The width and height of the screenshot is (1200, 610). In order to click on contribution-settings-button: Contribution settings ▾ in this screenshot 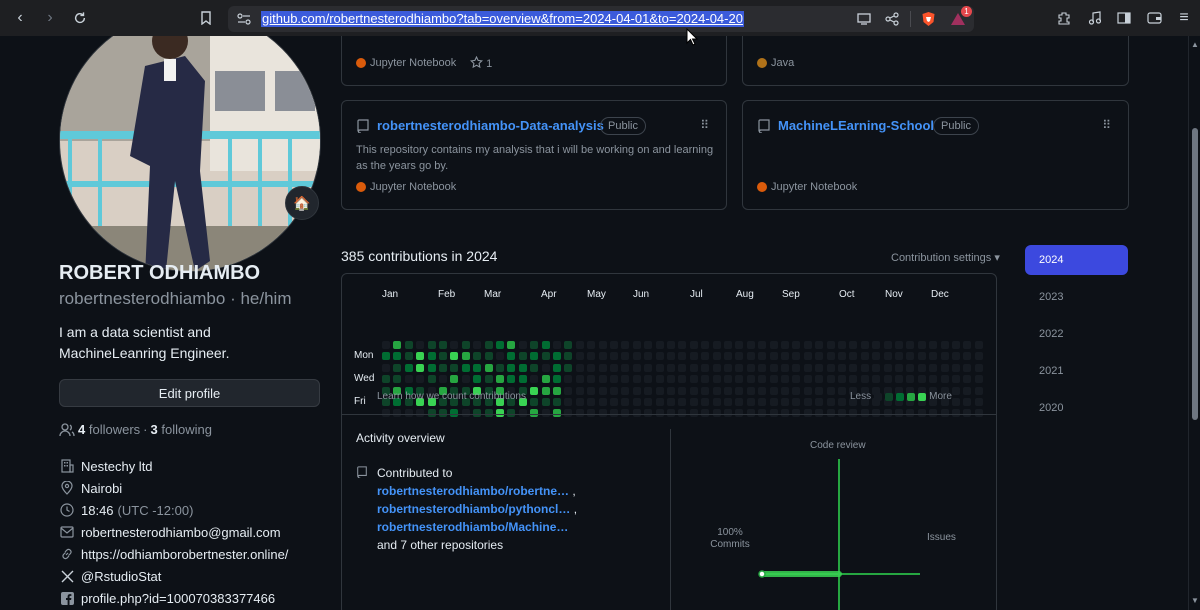, I will do `click(945, 257)`.